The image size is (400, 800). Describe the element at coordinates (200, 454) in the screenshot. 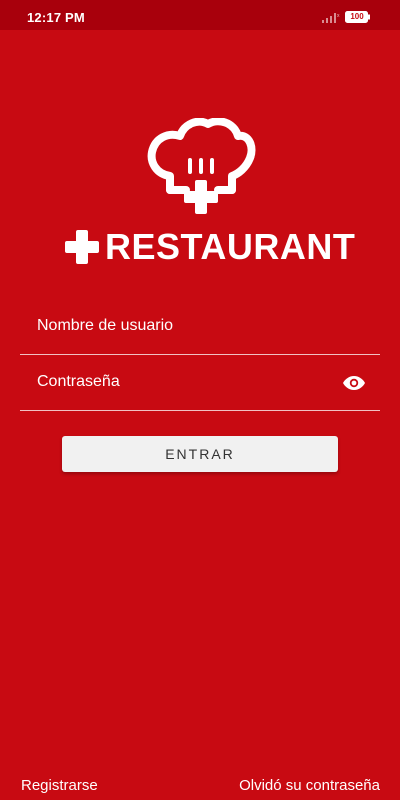

I see `login-button: ENTRAR` at that location.